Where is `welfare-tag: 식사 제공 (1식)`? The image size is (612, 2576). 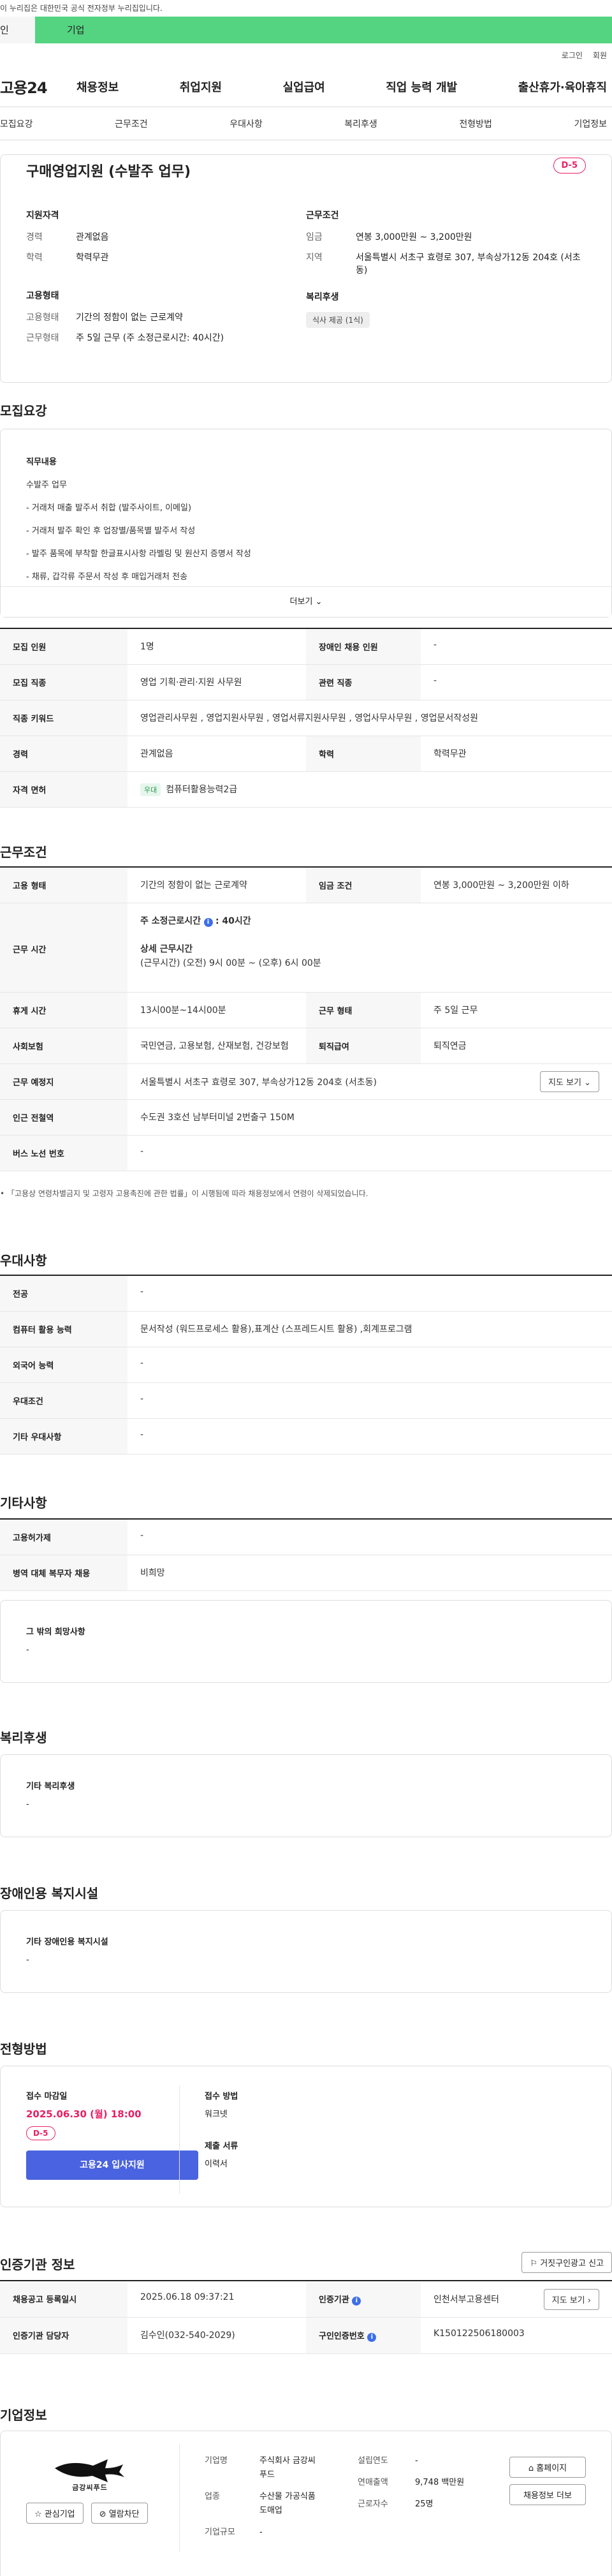 welfare-tag: 식사 제공 (1식) is located at coordinates (338, 320).